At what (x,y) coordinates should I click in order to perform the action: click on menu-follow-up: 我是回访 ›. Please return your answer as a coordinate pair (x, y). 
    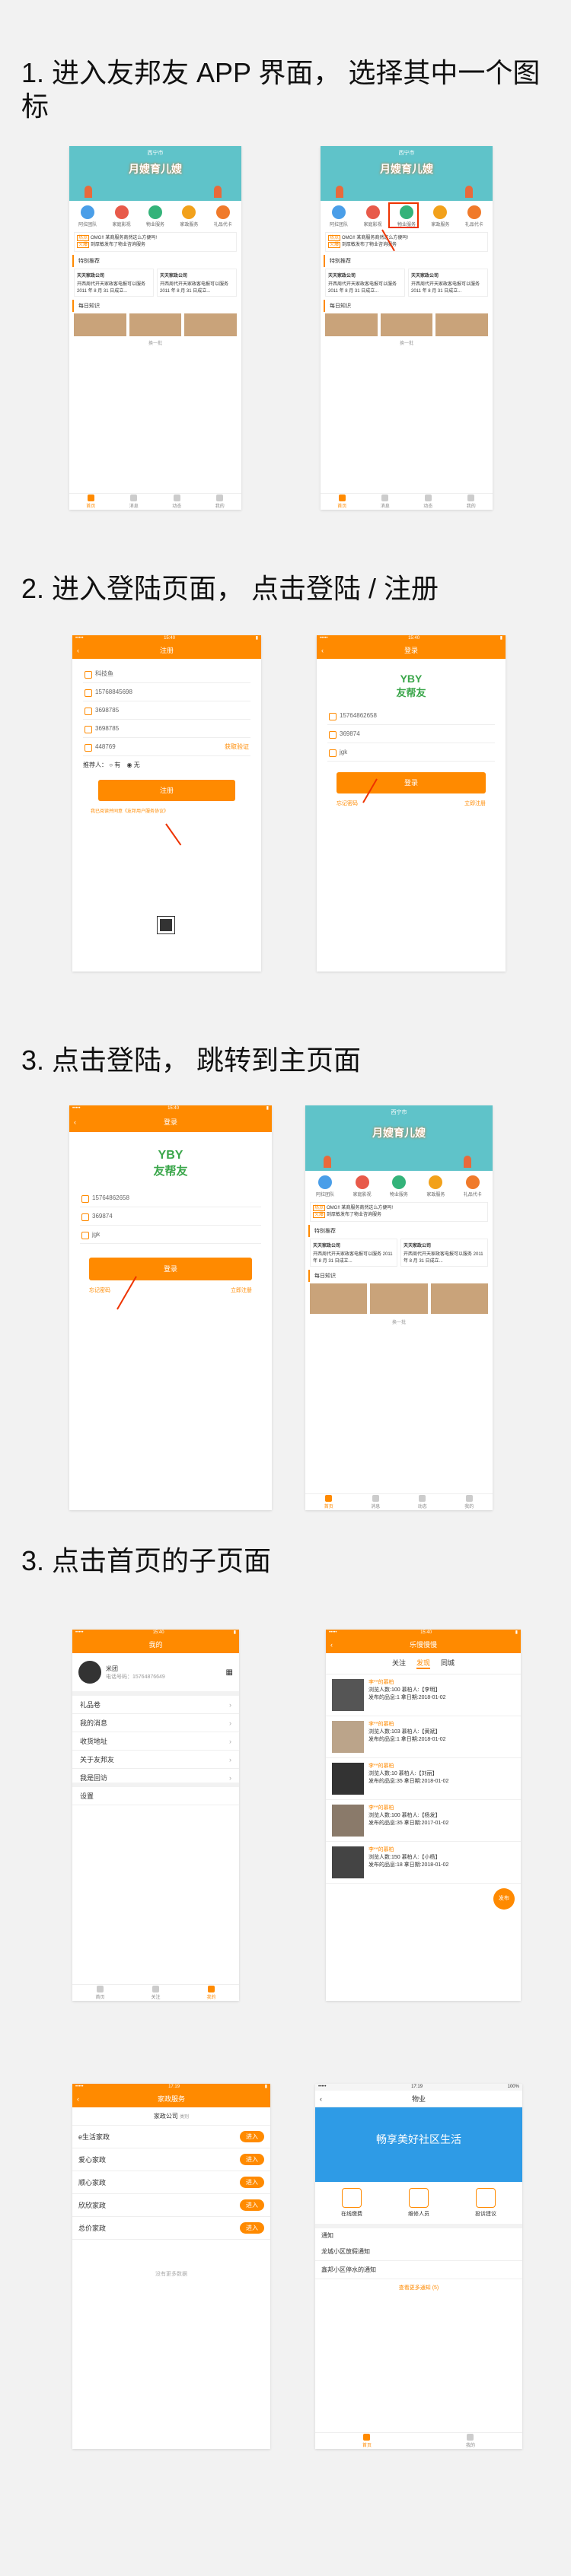
    Looking at the image, I should click on (155, 1778).